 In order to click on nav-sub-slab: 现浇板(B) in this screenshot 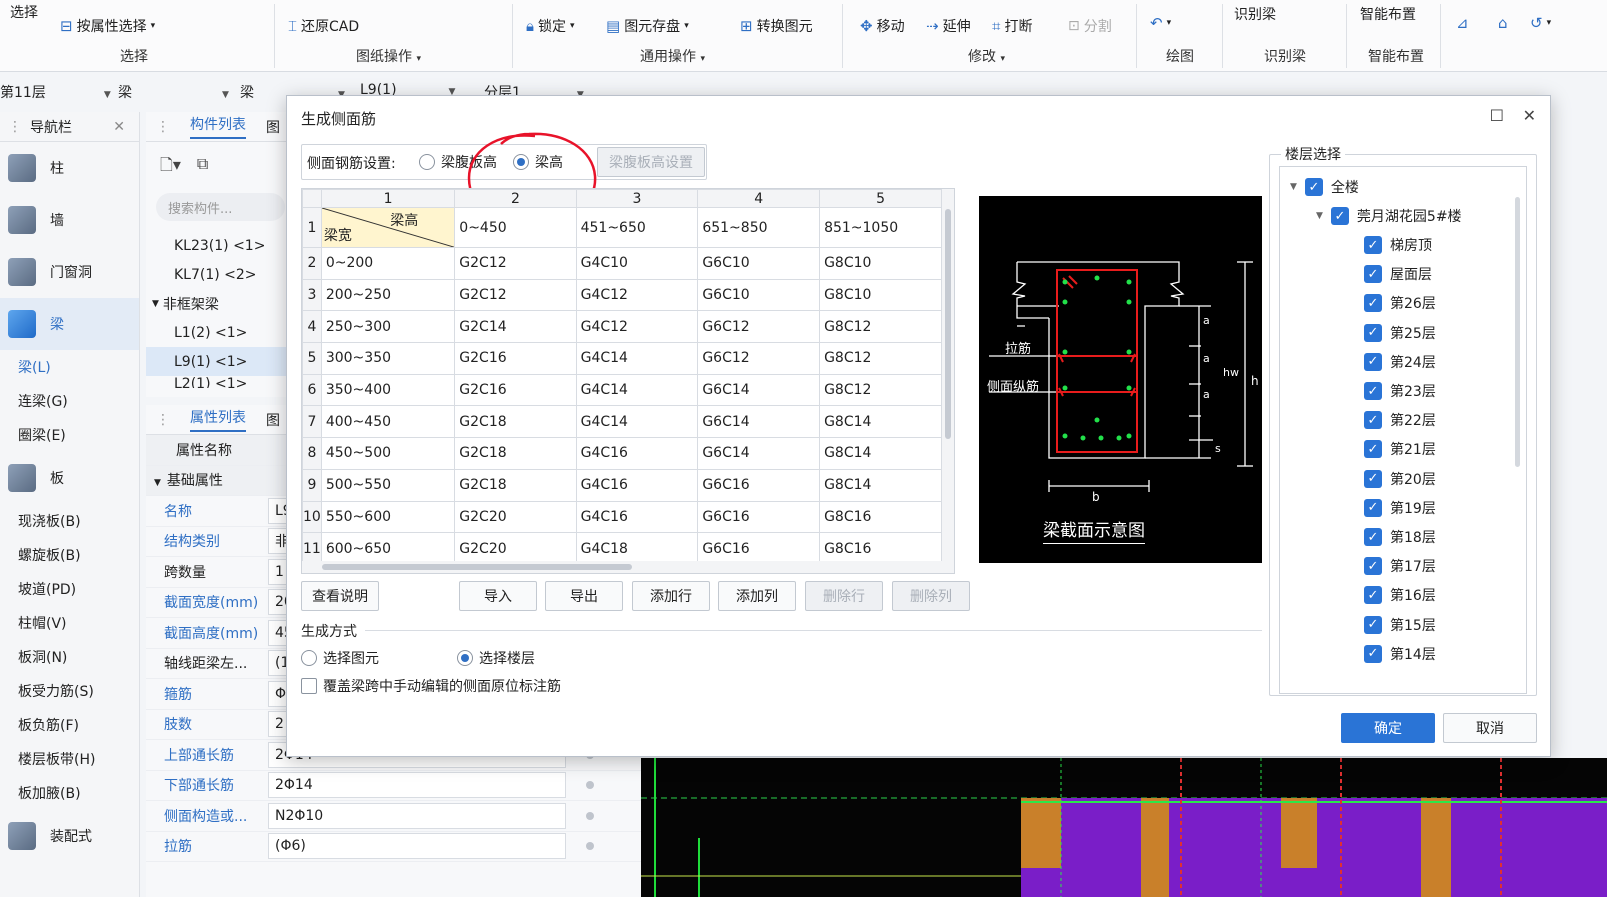, I will do `click(69, 521)`.